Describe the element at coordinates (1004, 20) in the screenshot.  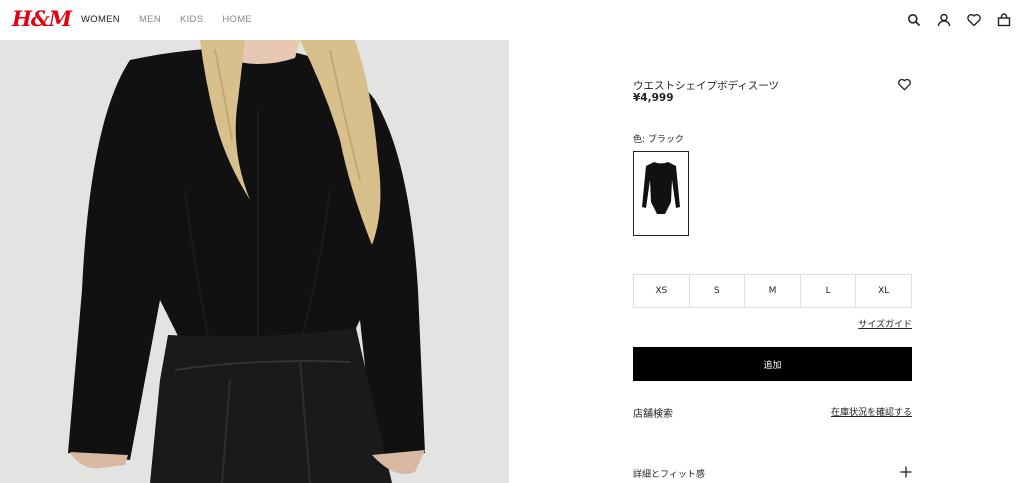
I see `cart-icon` at that location.